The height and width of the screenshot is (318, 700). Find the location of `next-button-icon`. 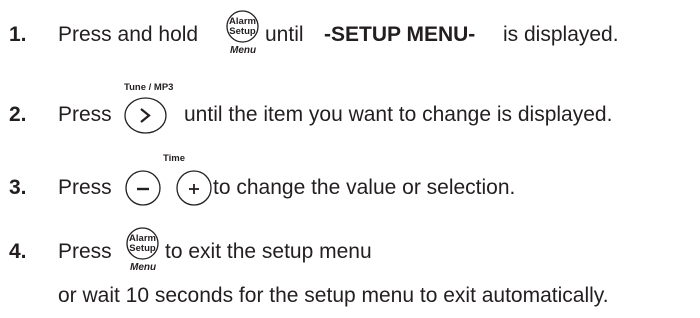

next-button-icon is located at coordinates (145, 115).